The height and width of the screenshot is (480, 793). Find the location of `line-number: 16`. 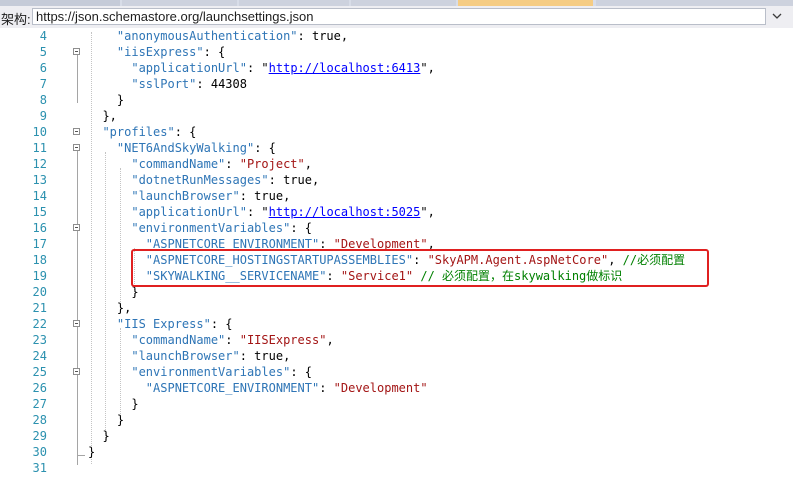

line-number: 16 is located at coordinates (39, 228).